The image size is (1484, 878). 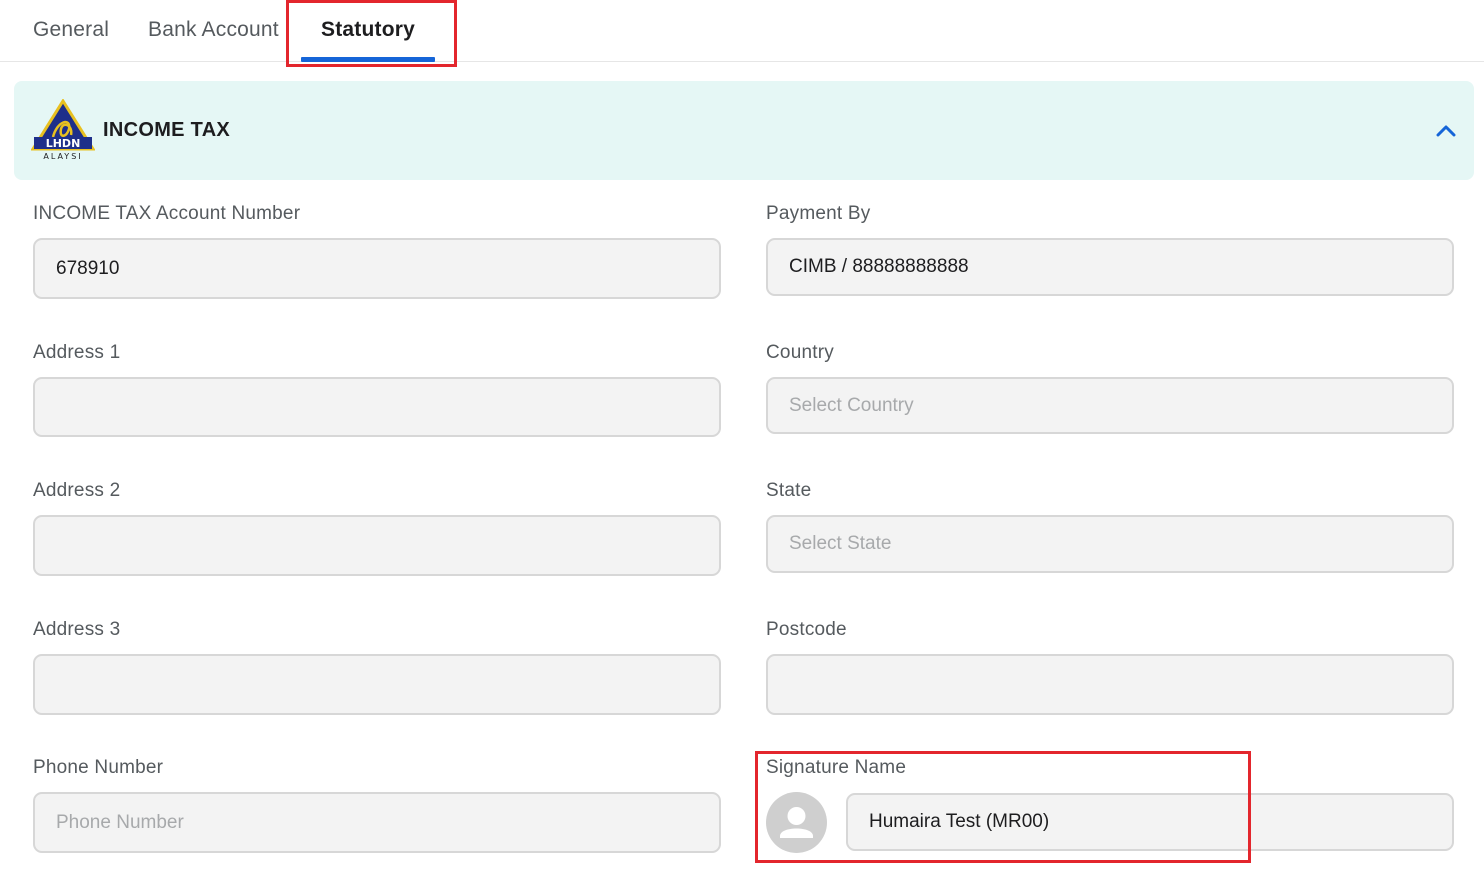 I want to click on income-tax-section-header: LHDN ALAYSI INCOME TAX, so click(x=744, y=130).